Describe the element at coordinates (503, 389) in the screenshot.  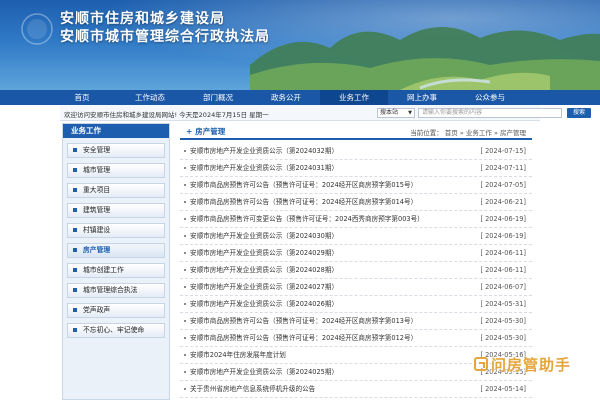
I see `list-item-date: [ 2024-05-14]` at that location.